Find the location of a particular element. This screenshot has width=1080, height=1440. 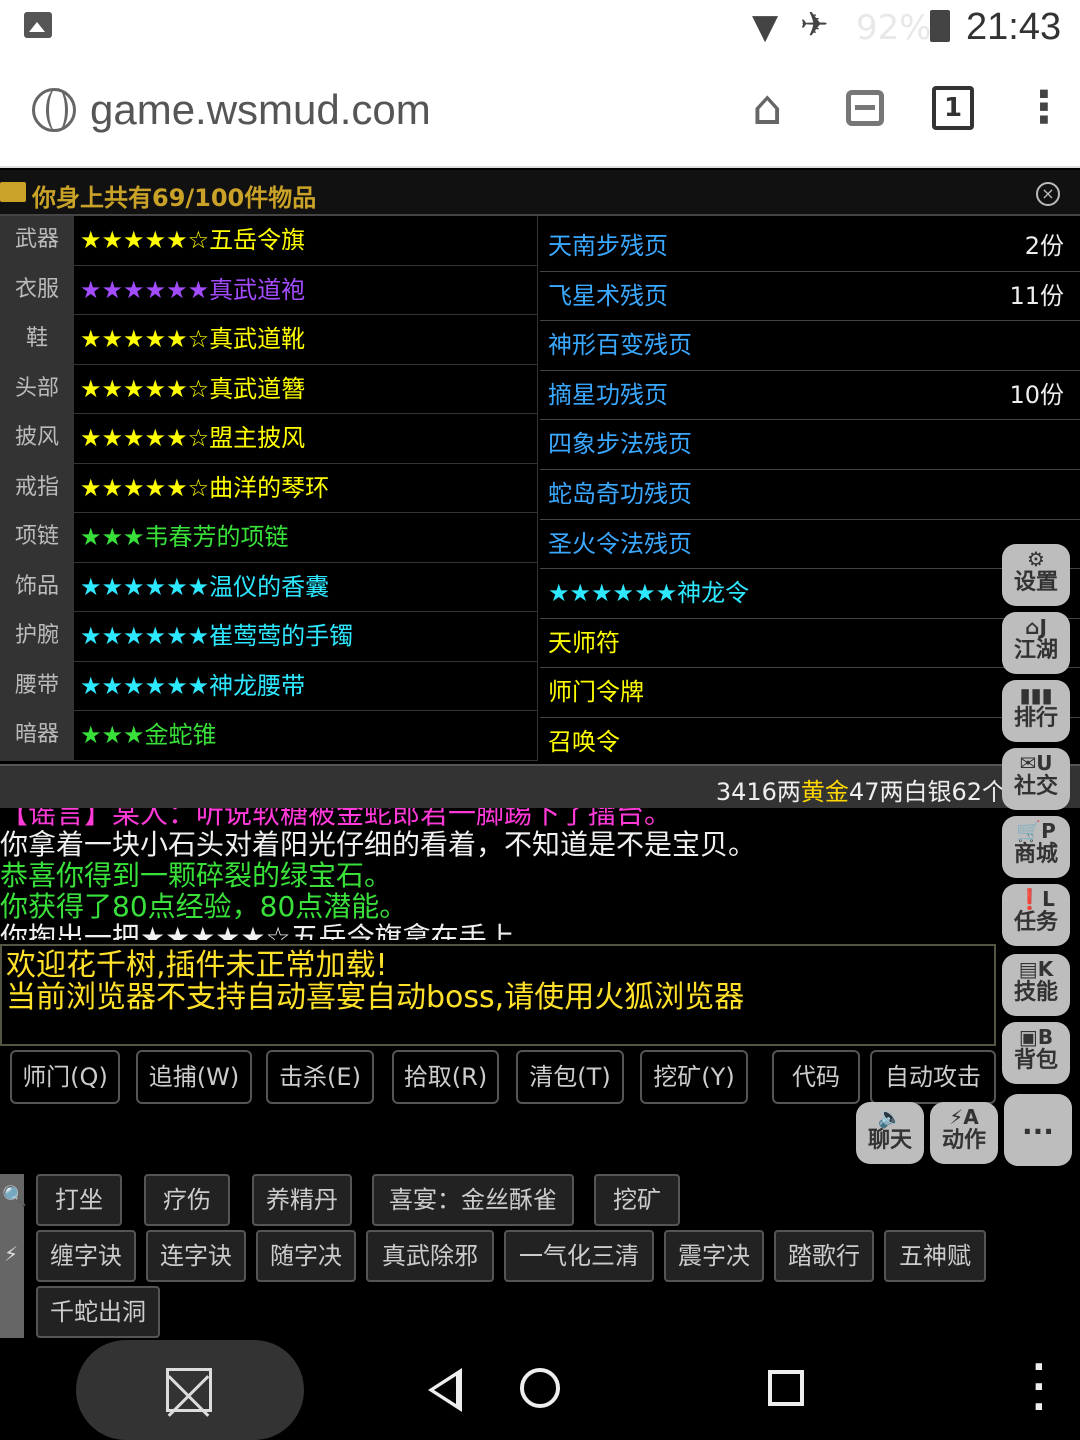

auto-attack-button: 自动攻击 is located at coordinates (933, 1077).